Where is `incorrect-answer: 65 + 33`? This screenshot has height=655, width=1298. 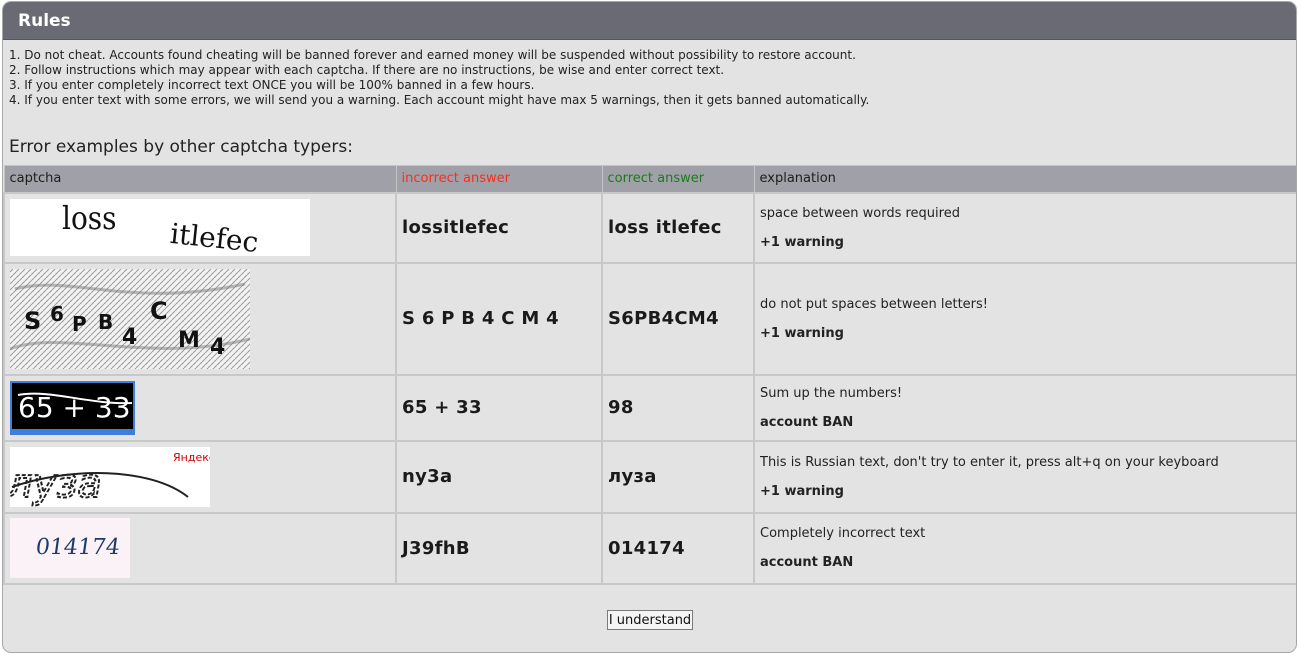 incorrect-answer: 65 + 33 is located at coordinates (499, 407).